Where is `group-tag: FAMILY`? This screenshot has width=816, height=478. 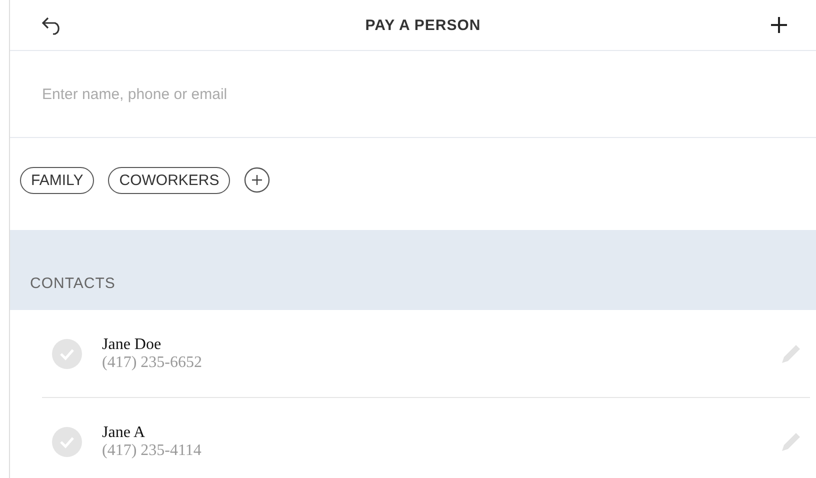 group-tag: FAMILY is located at coordinates (57, 180).